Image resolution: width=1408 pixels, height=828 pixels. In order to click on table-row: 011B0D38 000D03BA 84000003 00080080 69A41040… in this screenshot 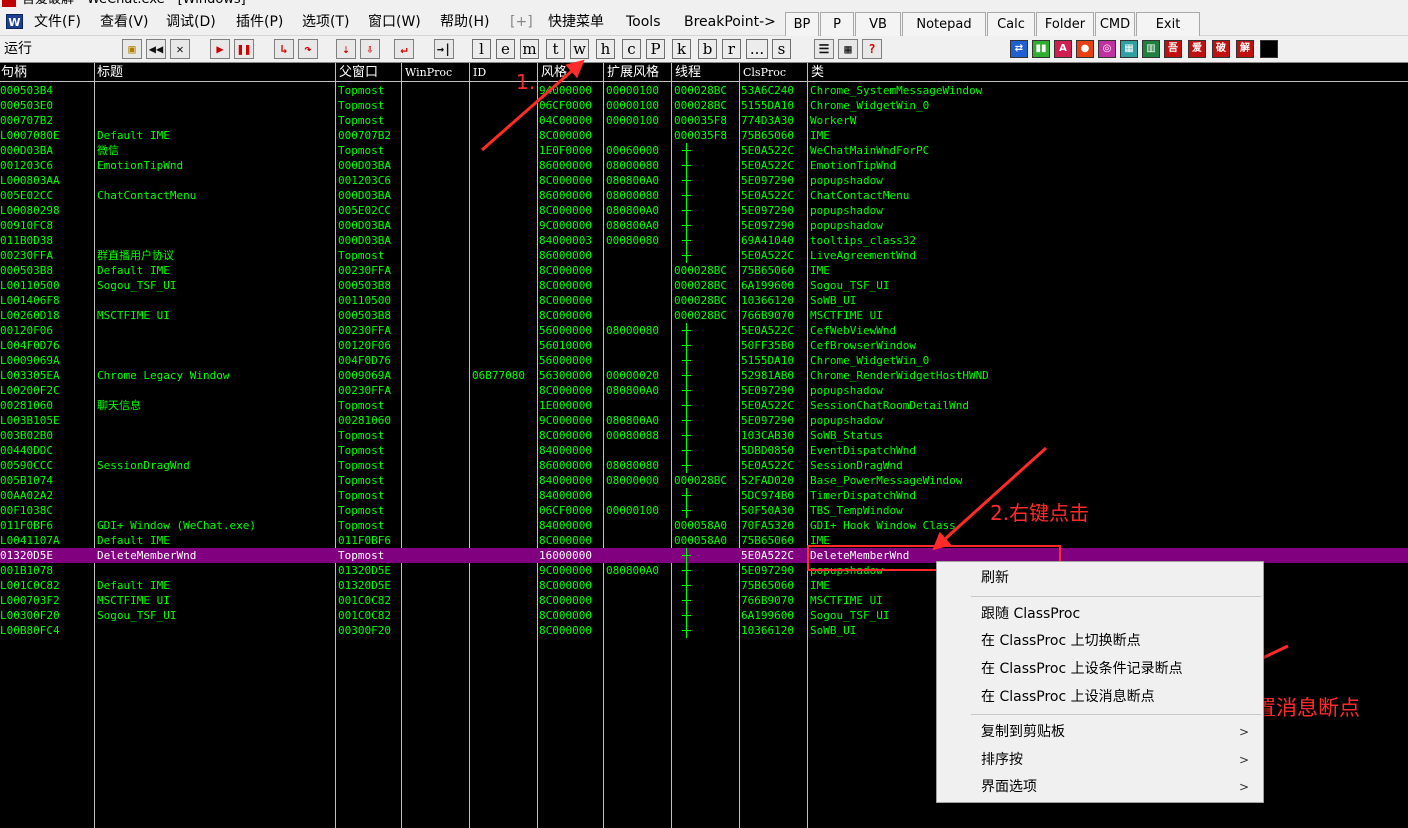, I will do `click(704, 240)`.